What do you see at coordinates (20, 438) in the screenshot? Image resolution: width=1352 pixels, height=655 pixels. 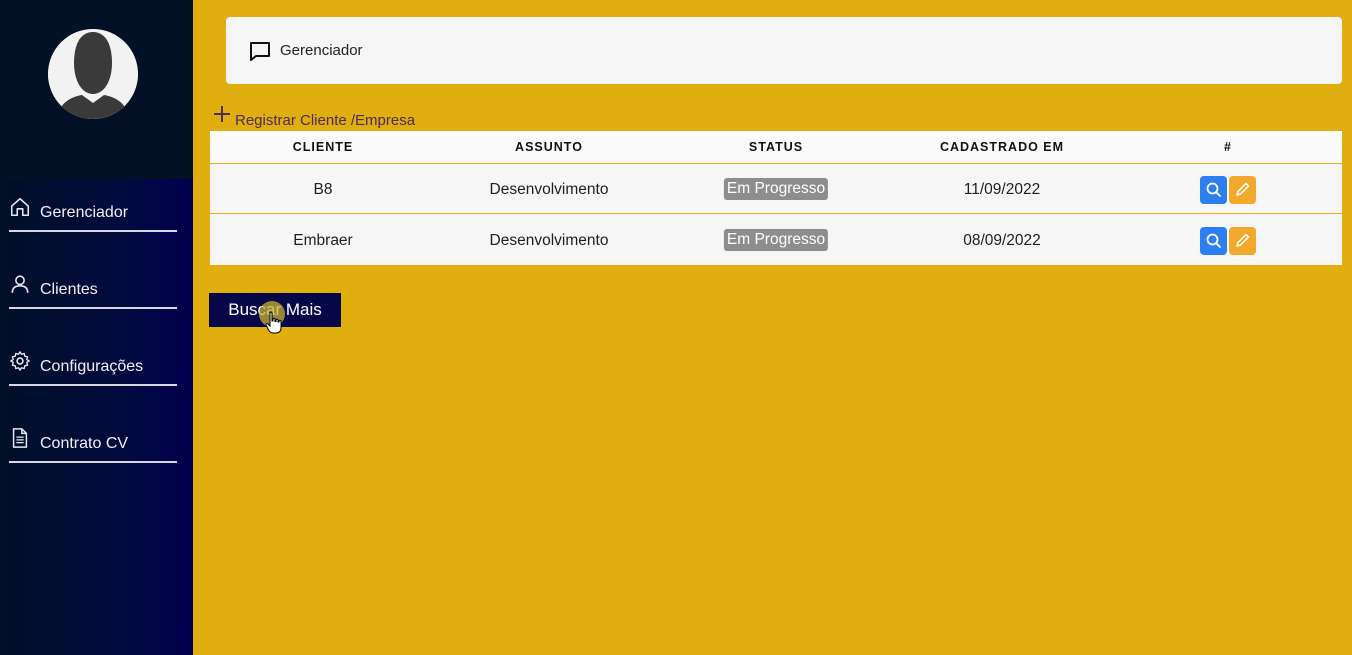 I see `document-icon` at bounding box center [20, 438].